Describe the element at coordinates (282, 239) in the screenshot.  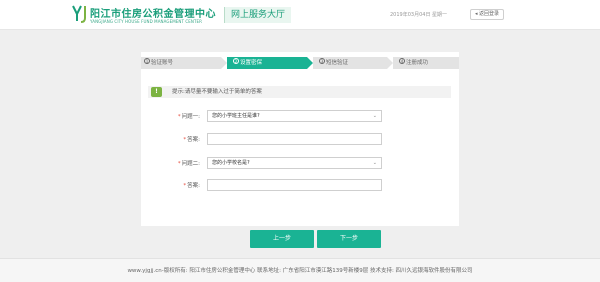
I see `prev-step-button: 上一步` at that location.